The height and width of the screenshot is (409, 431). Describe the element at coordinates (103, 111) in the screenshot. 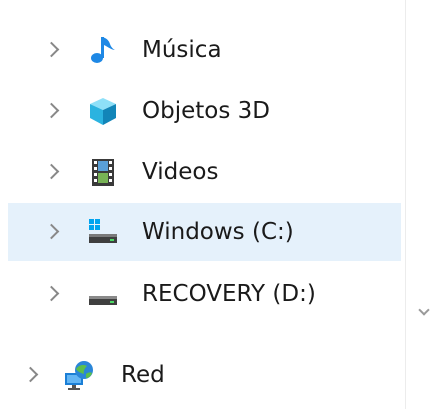

I see `3d-objects-icon` at that location.